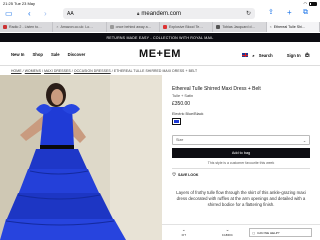 The height and width of the screenshot is (240, 320). What do you see at coordinates (289, 13) in the screenshot?
I see `new-tab-icon: +` at bounding box center [289, 13].